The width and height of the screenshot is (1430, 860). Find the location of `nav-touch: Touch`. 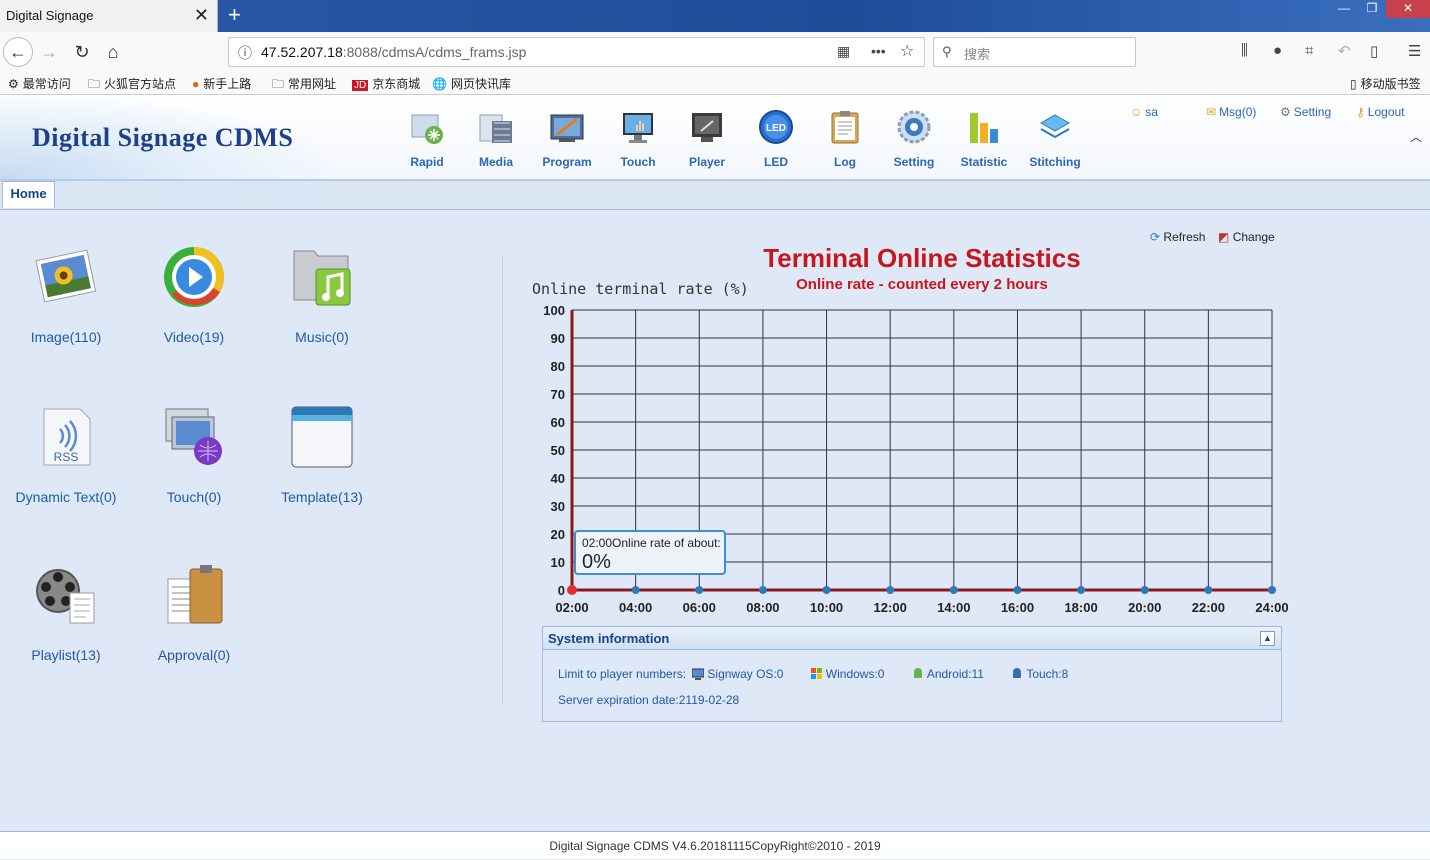

nav-touch: Touch is located at coordinates (638, 139).